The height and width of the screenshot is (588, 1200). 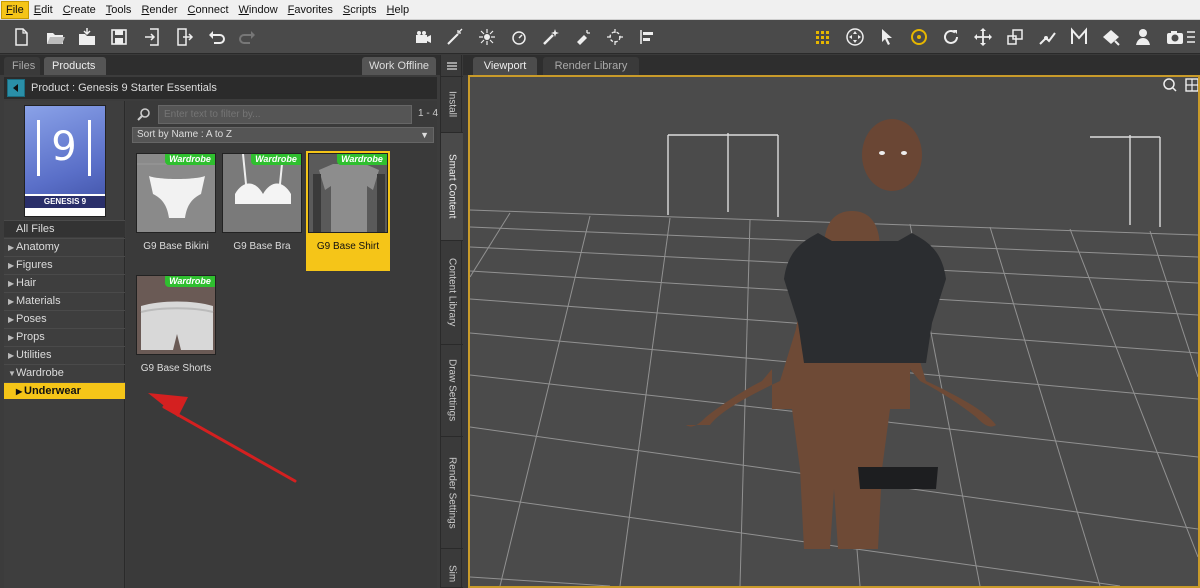 I want to click on node-selection-icon, so click(x=887, y=37).